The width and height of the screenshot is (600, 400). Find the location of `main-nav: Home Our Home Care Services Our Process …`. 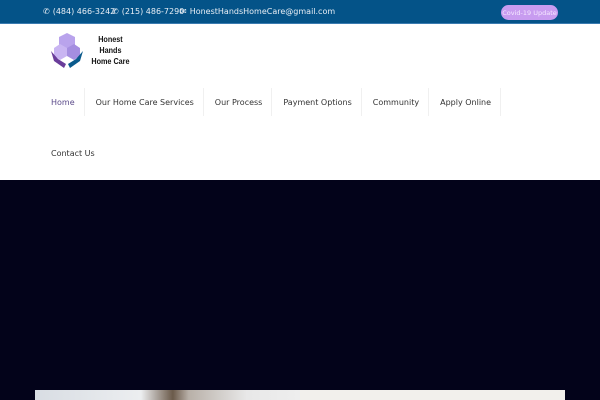

main-nav: Home Our Home Care Services Our Process … is located at coordinates (271, 102).